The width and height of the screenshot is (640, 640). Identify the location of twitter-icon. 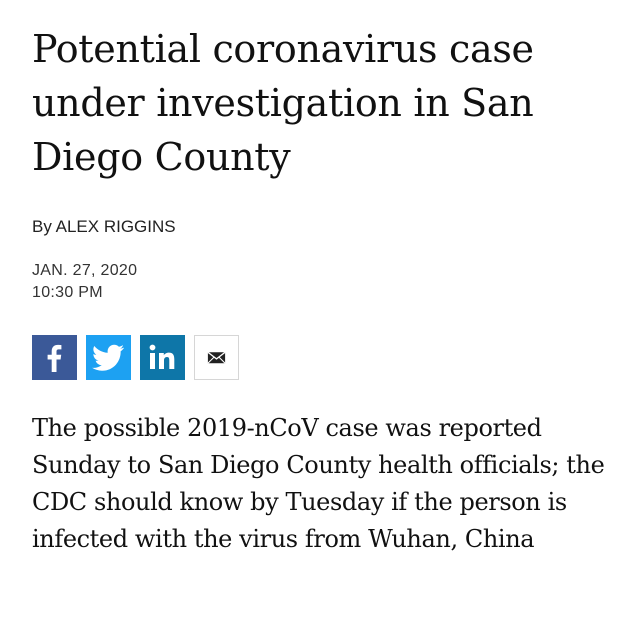
(108, 357).